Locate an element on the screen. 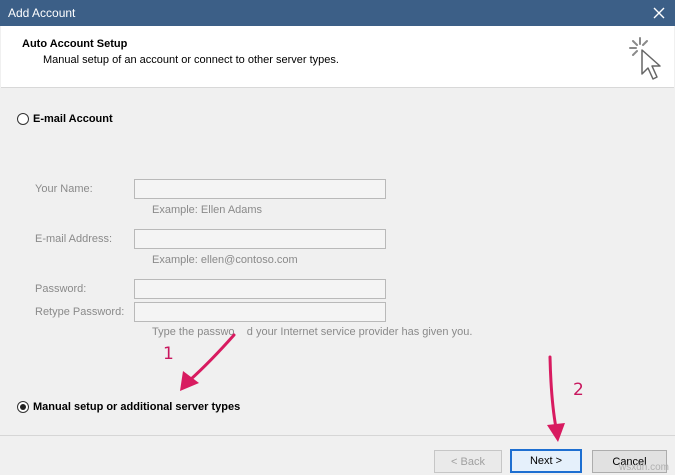 The height and width of the screenshot is (475, 675). email-account-radio is located at coordinates (23, 119).